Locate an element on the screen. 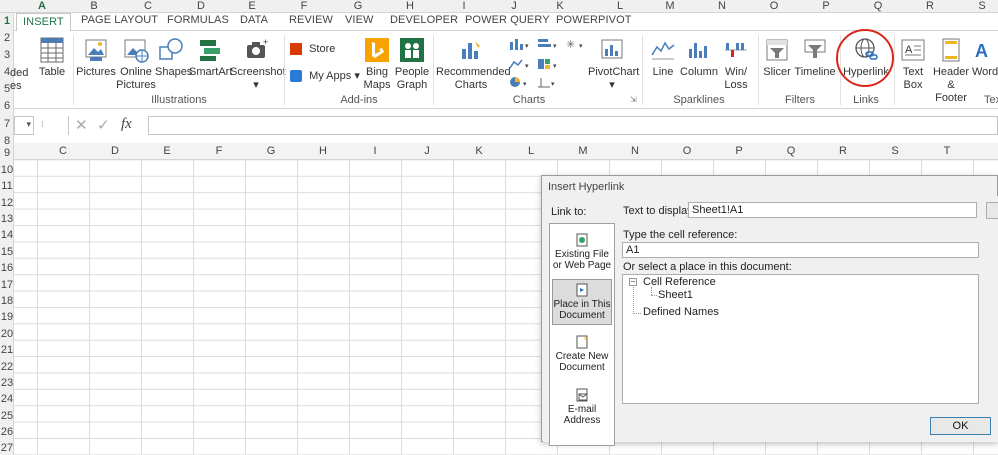 Image resolution: width=998 pixels, height=455 pixels. recommended-charts-label-2: Charts is located at coordinates (471, 85).